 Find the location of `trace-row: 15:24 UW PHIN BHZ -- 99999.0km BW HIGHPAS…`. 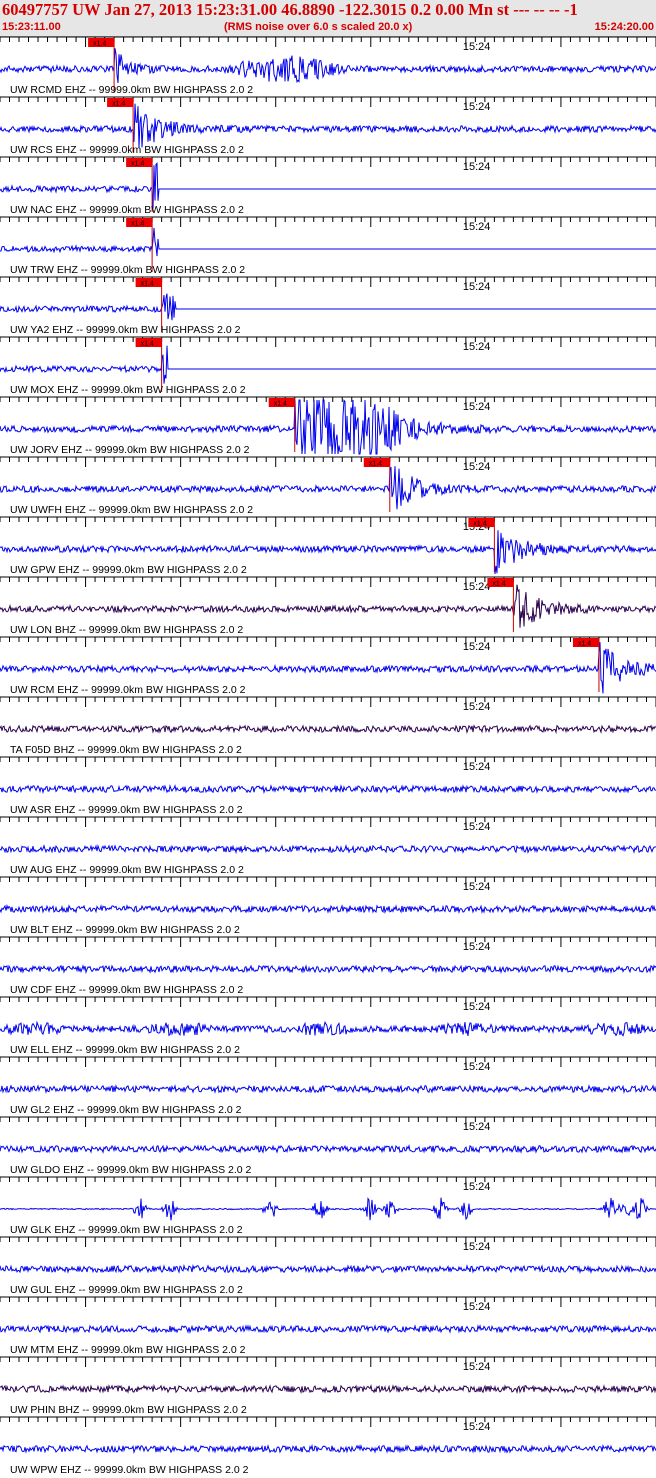

trace-row: 15:24 UW PHIN BHZ -- 99999.0km BW HIGHPAS… is located at coordinates (328, 1386).